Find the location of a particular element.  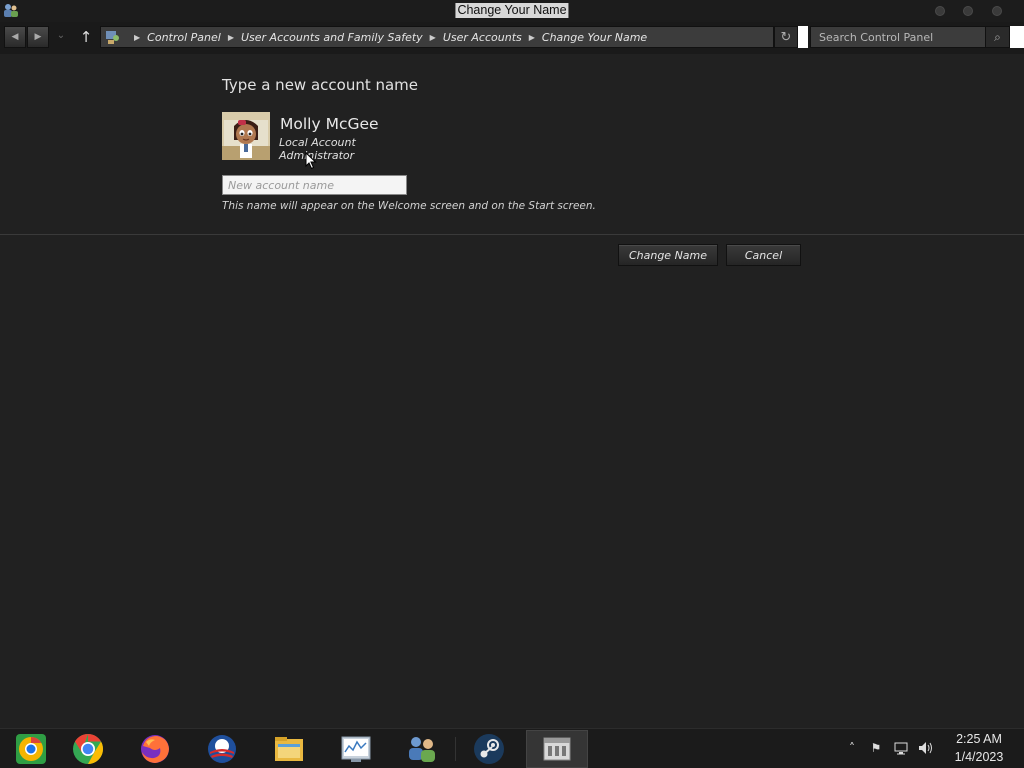

breadcrumb-user-accounts: User Accounts is located at coordinates (482, 37).